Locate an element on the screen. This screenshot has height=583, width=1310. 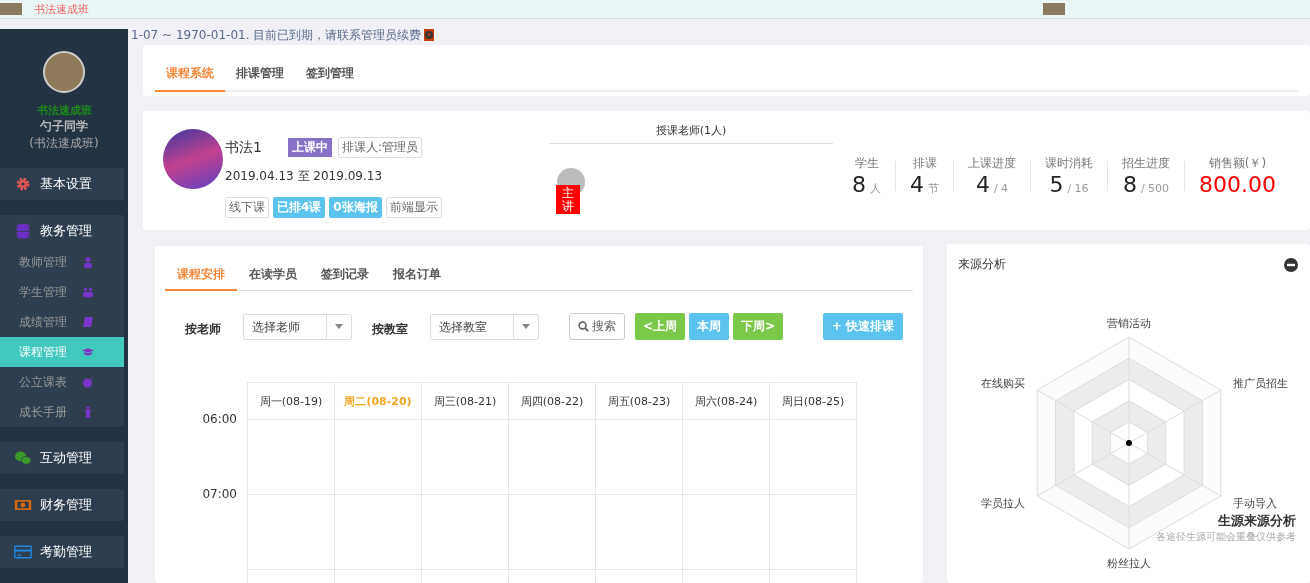
tab: 课程安排 is located at coordinates (201, 276).